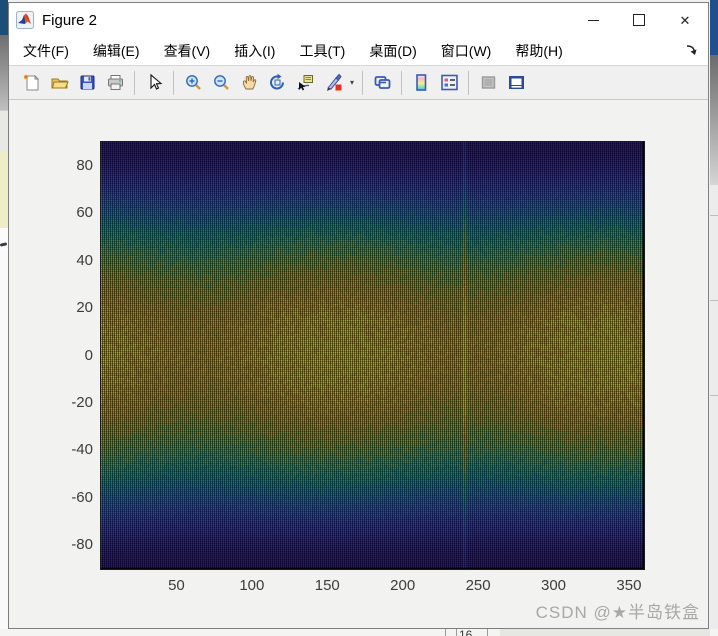 The height and width of the screenshot is (636, 718). Describe the element at coordinates (4, 318) in the screenshot. I see `background-window-left-edge` at that location.